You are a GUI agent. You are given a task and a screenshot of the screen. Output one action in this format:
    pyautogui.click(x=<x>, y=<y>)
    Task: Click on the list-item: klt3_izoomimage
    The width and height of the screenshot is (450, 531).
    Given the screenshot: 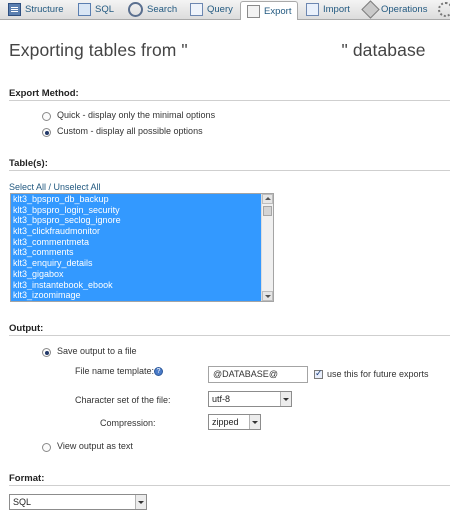 What is the action you would take?
    pyautogui.click(x=136, y=295)
    